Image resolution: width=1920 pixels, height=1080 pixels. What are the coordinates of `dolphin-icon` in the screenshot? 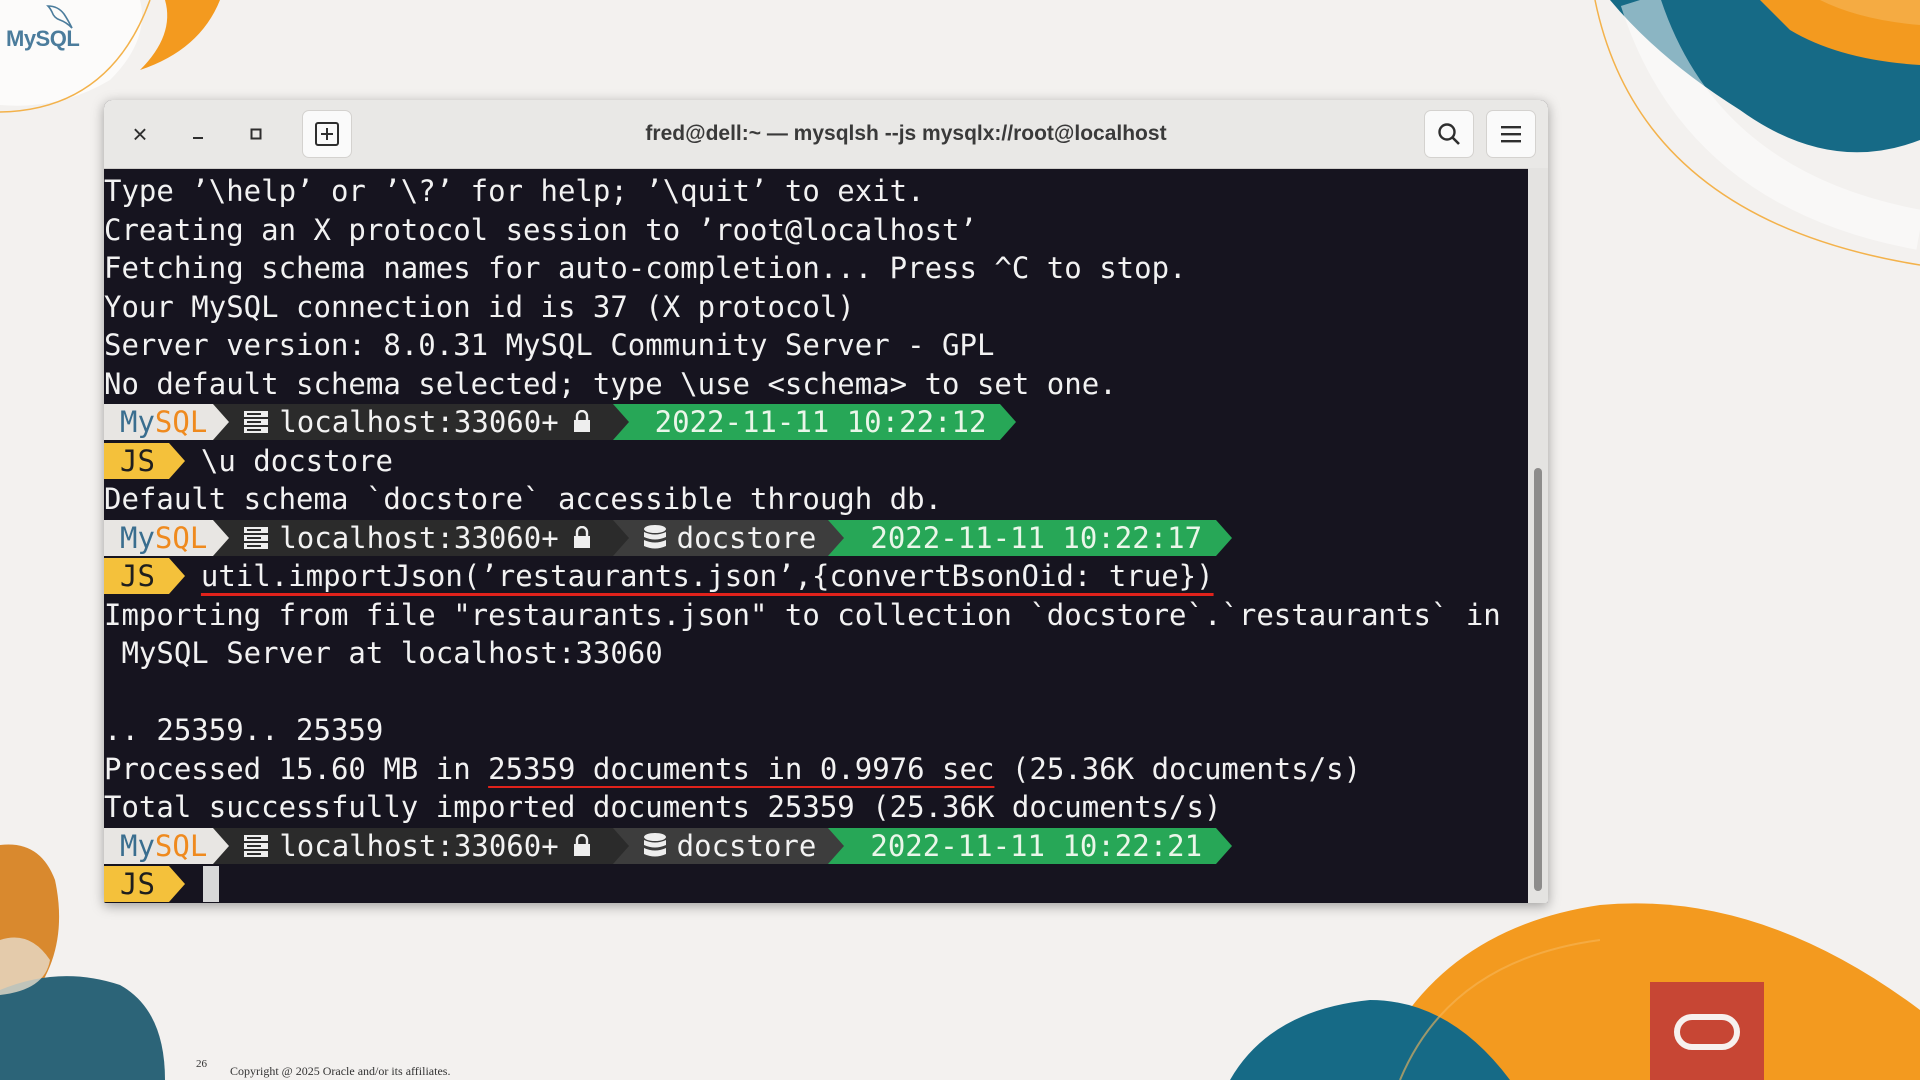 It's located at (59, 17).